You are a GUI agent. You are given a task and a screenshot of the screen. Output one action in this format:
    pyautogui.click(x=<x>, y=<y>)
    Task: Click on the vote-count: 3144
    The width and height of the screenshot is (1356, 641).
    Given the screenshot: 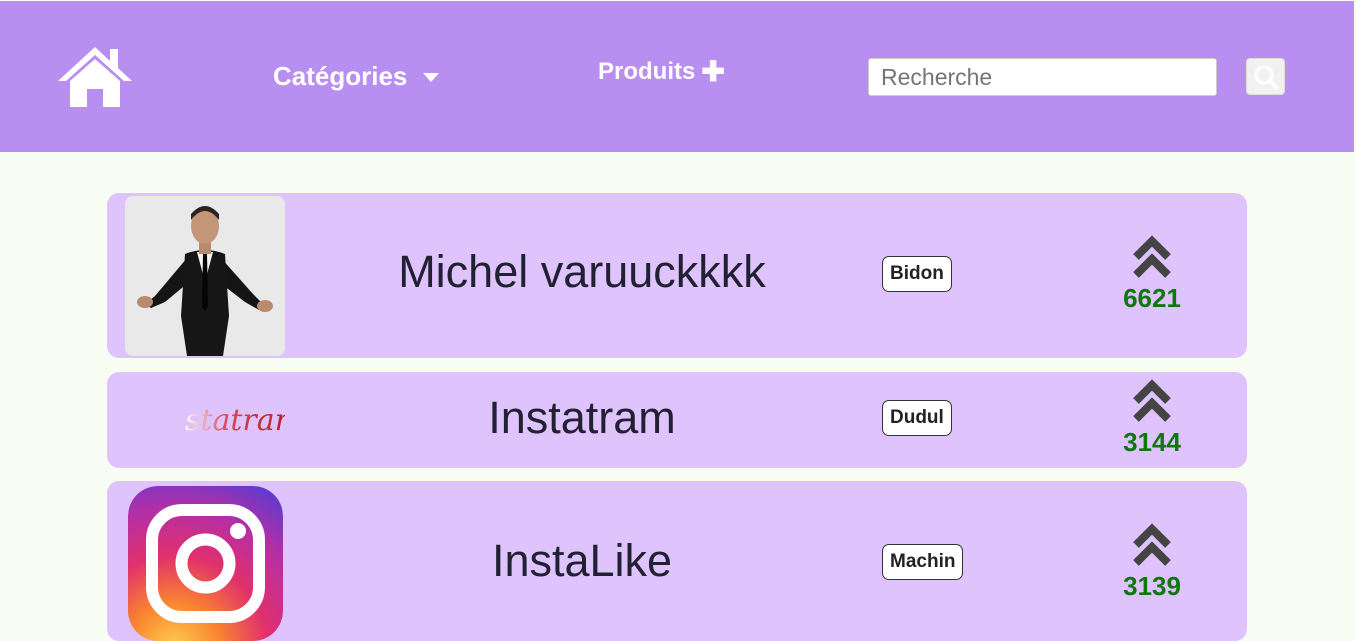 What is the action you would take?
    pyautogui.click(x=1152, y=442)
    